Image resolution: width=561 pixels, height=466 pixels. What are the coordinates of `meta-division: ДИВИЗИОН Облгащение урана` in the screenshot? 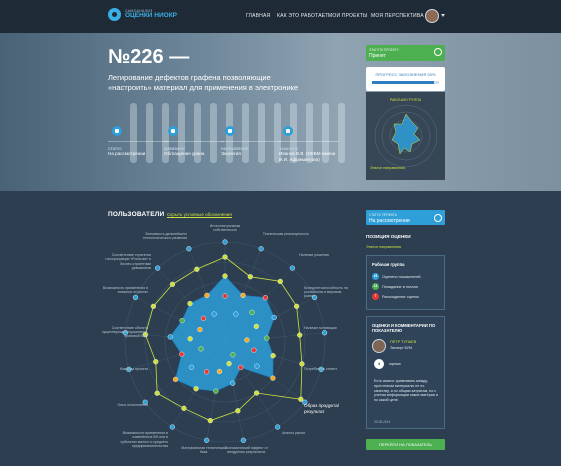 It's located at (194, 141).